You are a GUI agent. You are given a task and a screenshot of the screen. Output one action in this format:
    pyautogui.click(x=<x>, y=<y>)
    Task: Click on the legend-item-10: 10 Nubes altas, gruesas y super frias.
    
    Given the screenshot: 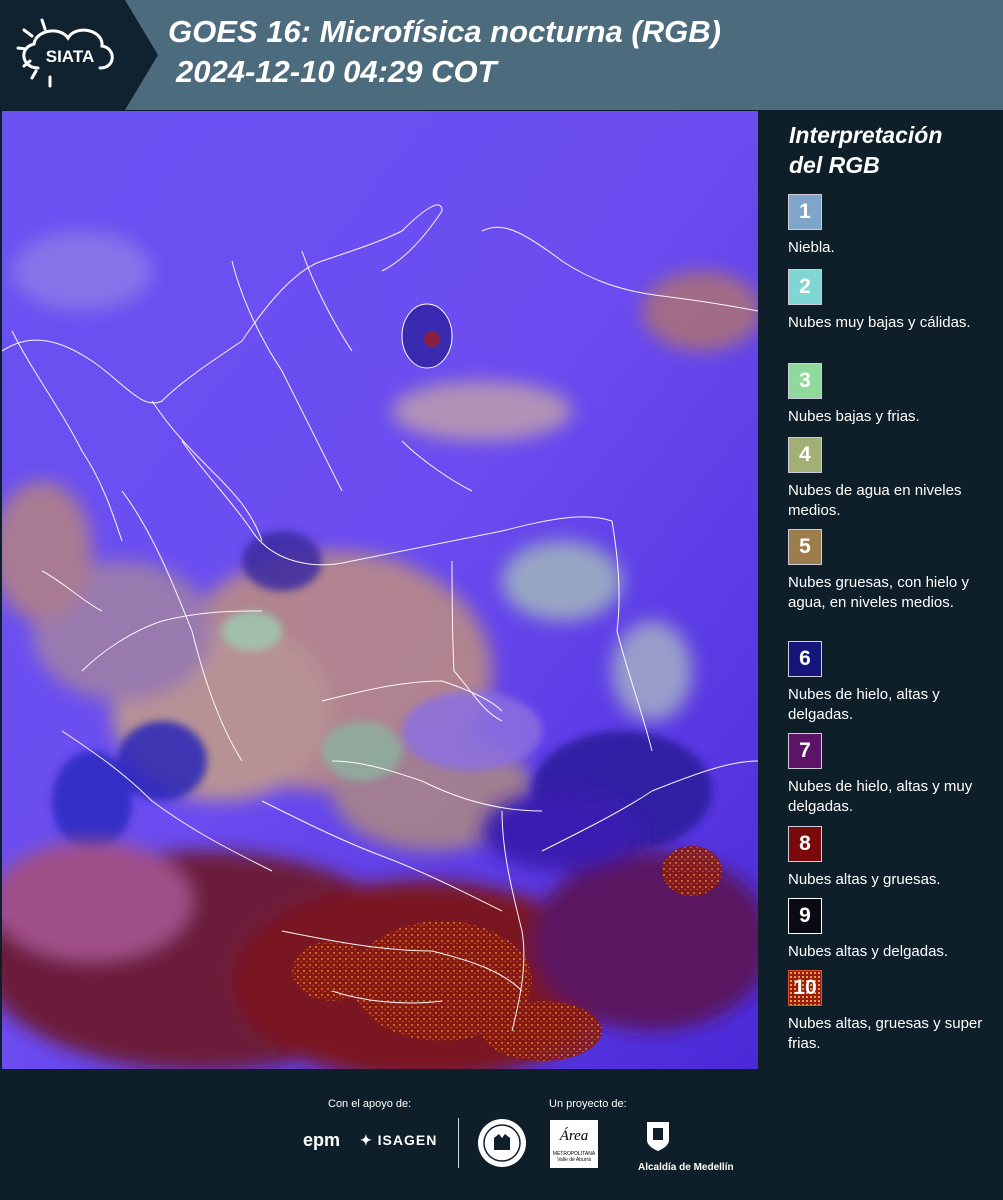 What is the action you would take?
    pyautogui.click(x=893, y=1012)
    